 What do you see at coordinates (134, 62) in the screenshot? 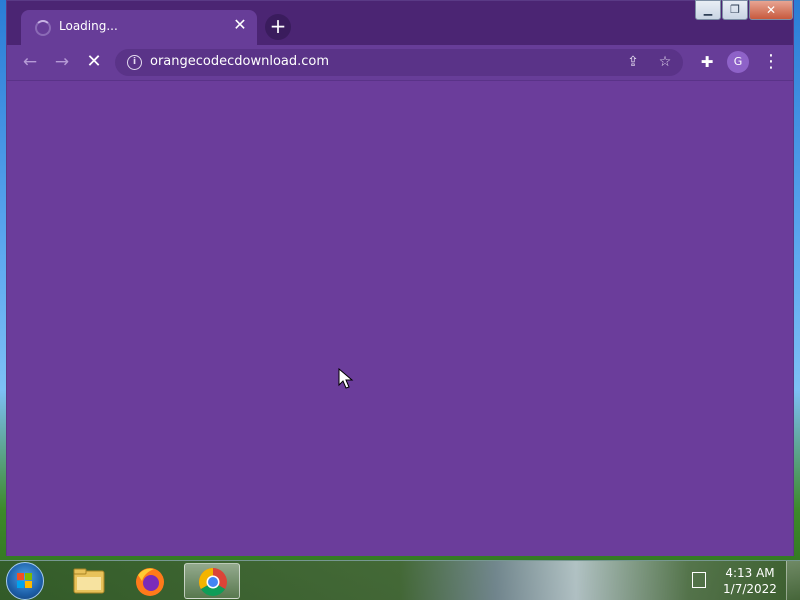
I see `info-icon: i` at bounding box center [134, 62].